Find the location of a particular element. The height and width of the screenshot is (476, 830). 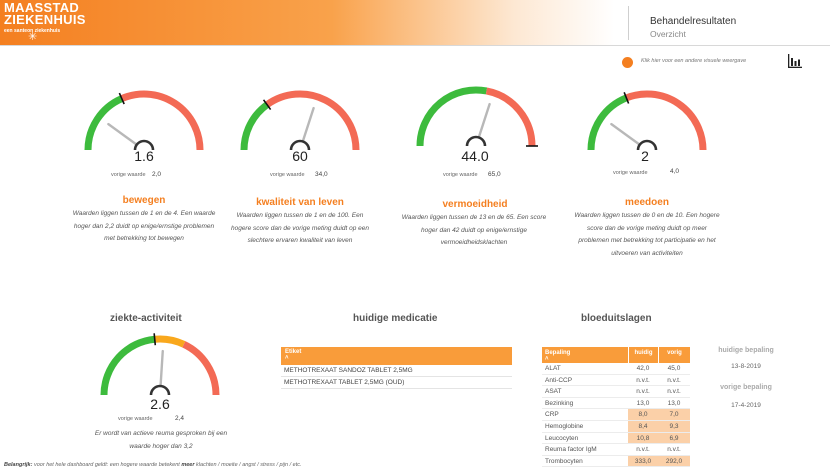

blood-results-title: bloeduitslagen is located at coordinates (616, 318).